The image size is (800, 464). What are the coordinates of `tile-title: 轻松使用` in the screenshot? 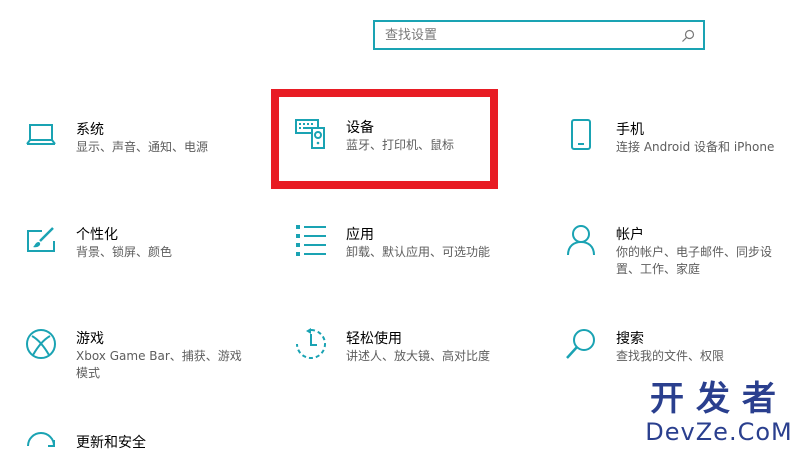 It's located at (374, 339).